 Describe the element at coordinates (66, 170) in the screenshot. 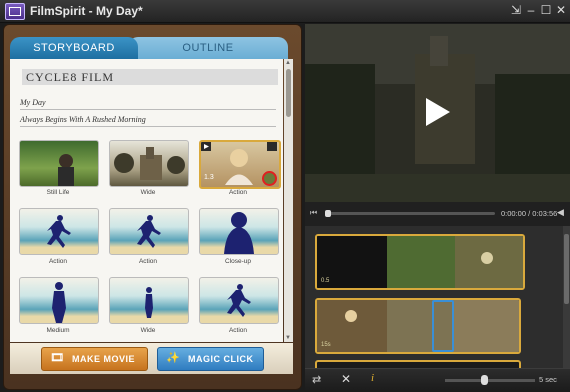

I see `still-life-image` at that location.